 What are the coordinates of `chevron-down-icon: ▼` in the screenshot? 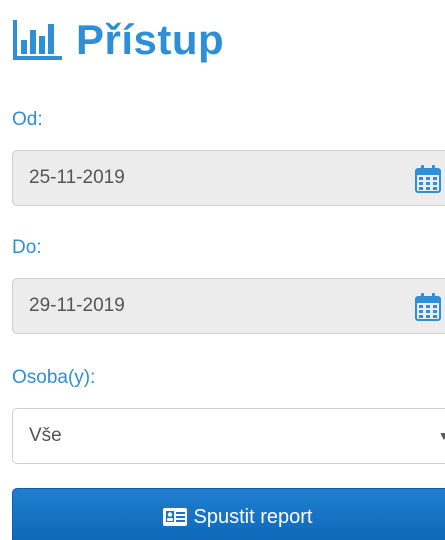 It's located at (441, 436).